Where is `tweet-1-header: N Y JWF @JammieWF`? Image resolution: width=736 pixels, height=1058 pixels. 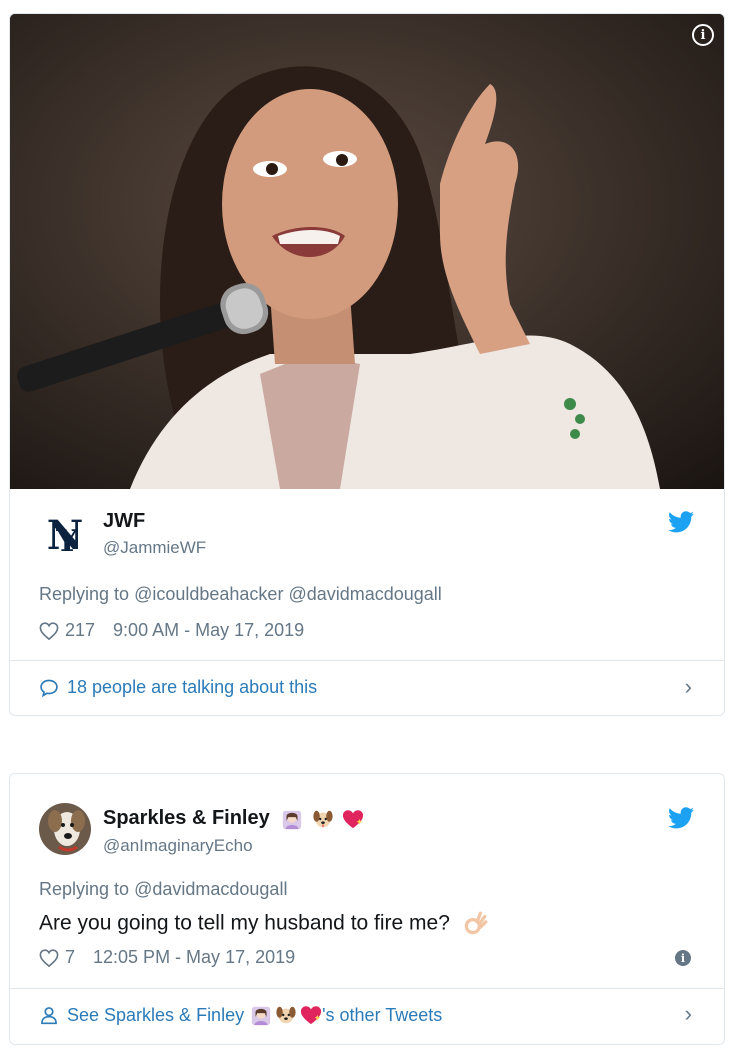 tweet-1-header: N Y JWF @JammieWF is located at coordinates (367, 537).